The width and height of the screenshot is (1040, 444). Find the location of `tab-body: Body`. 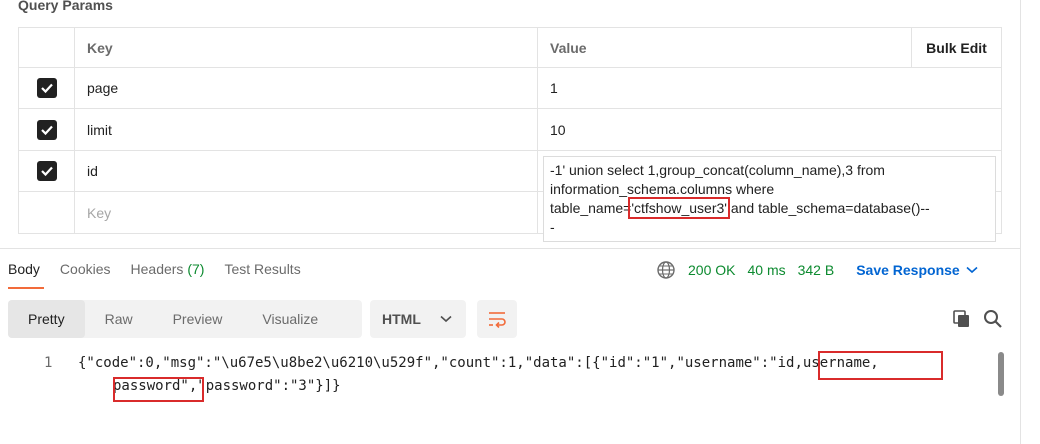

tab-body: Body is located at coordinates (24, 269).